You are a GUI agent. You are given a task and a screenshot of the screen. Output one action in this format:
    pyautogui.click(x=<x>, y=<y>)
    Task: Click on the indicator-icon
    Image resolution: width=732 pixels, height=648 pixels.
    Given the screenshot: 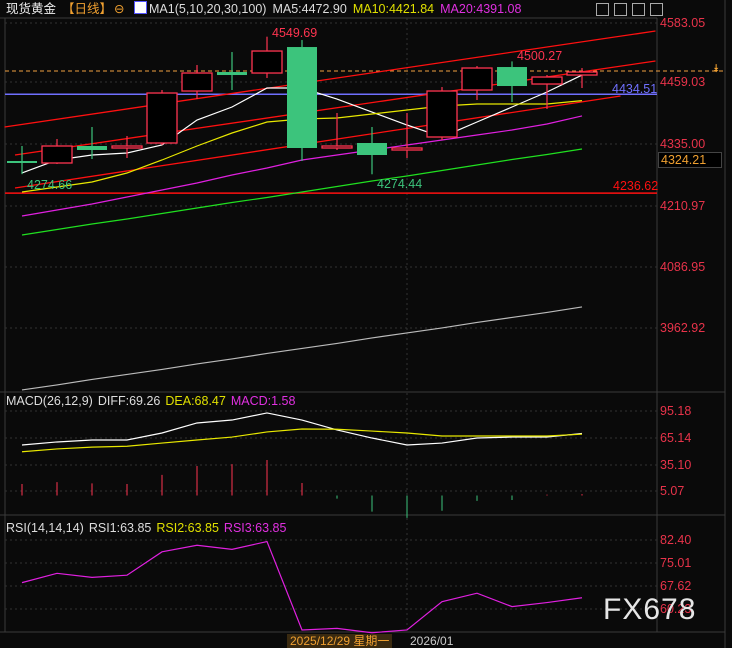 What is the action you would take?
    pyautogui.click(x=140, y=7)
    